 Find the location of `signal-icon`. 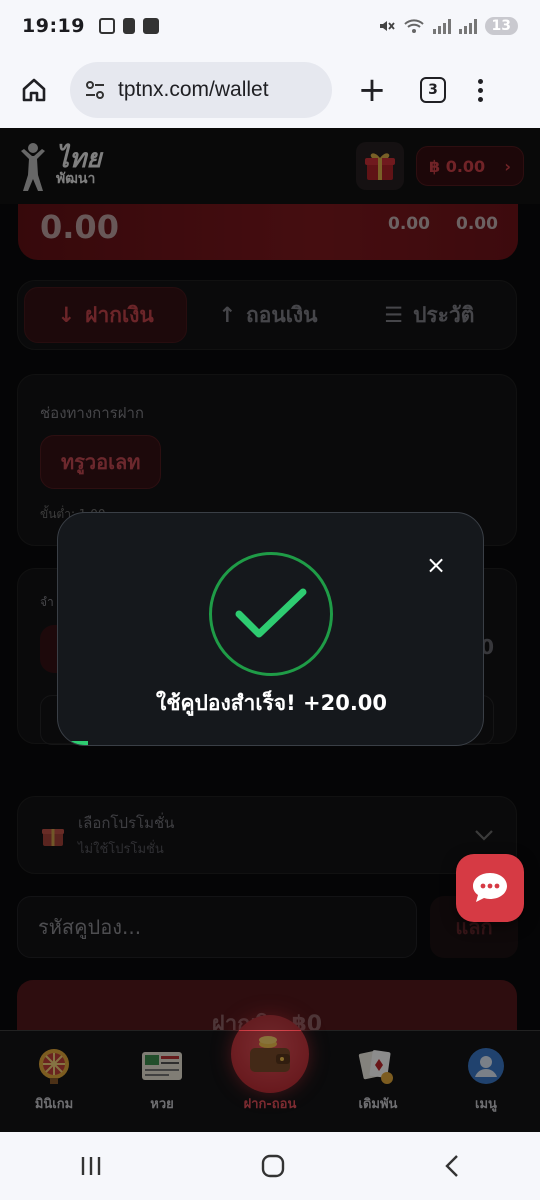

signal-icon is located at coordinates (441, 26).